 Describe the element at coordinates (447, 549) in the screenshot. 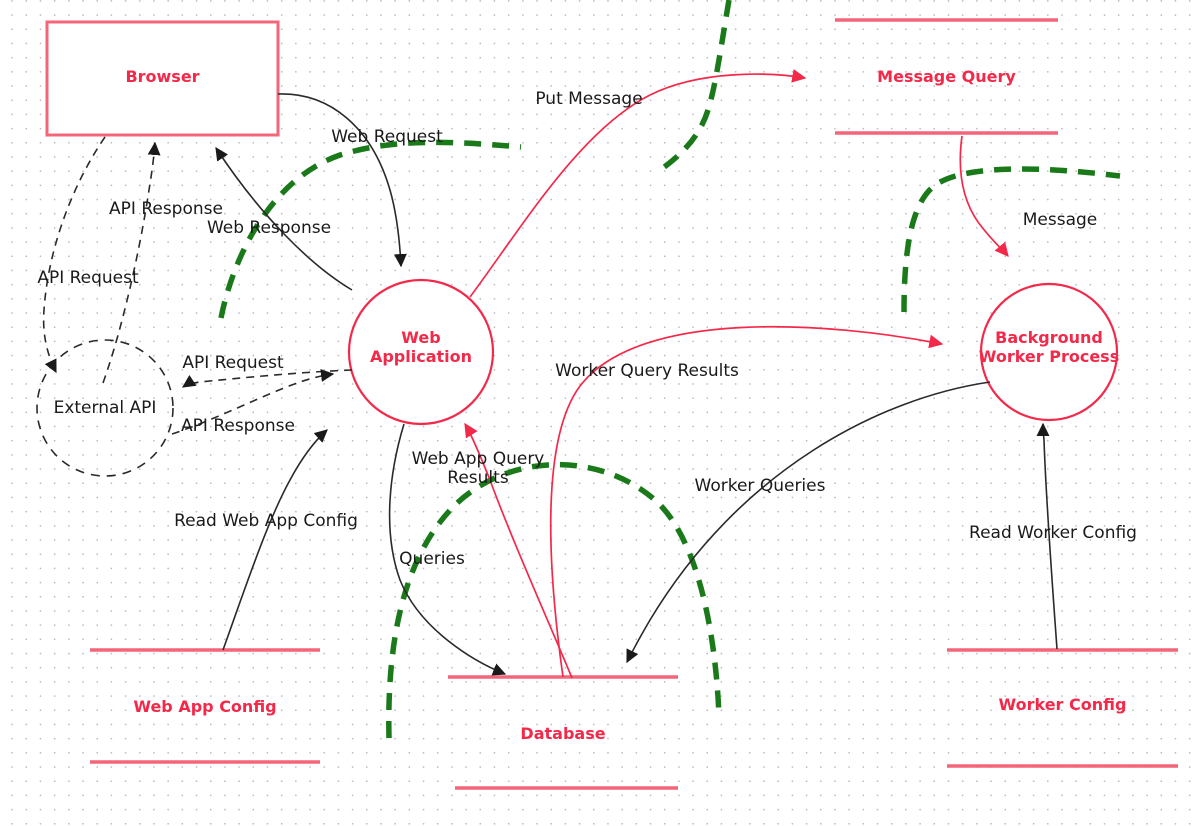

I see `flow-queries` at that location.